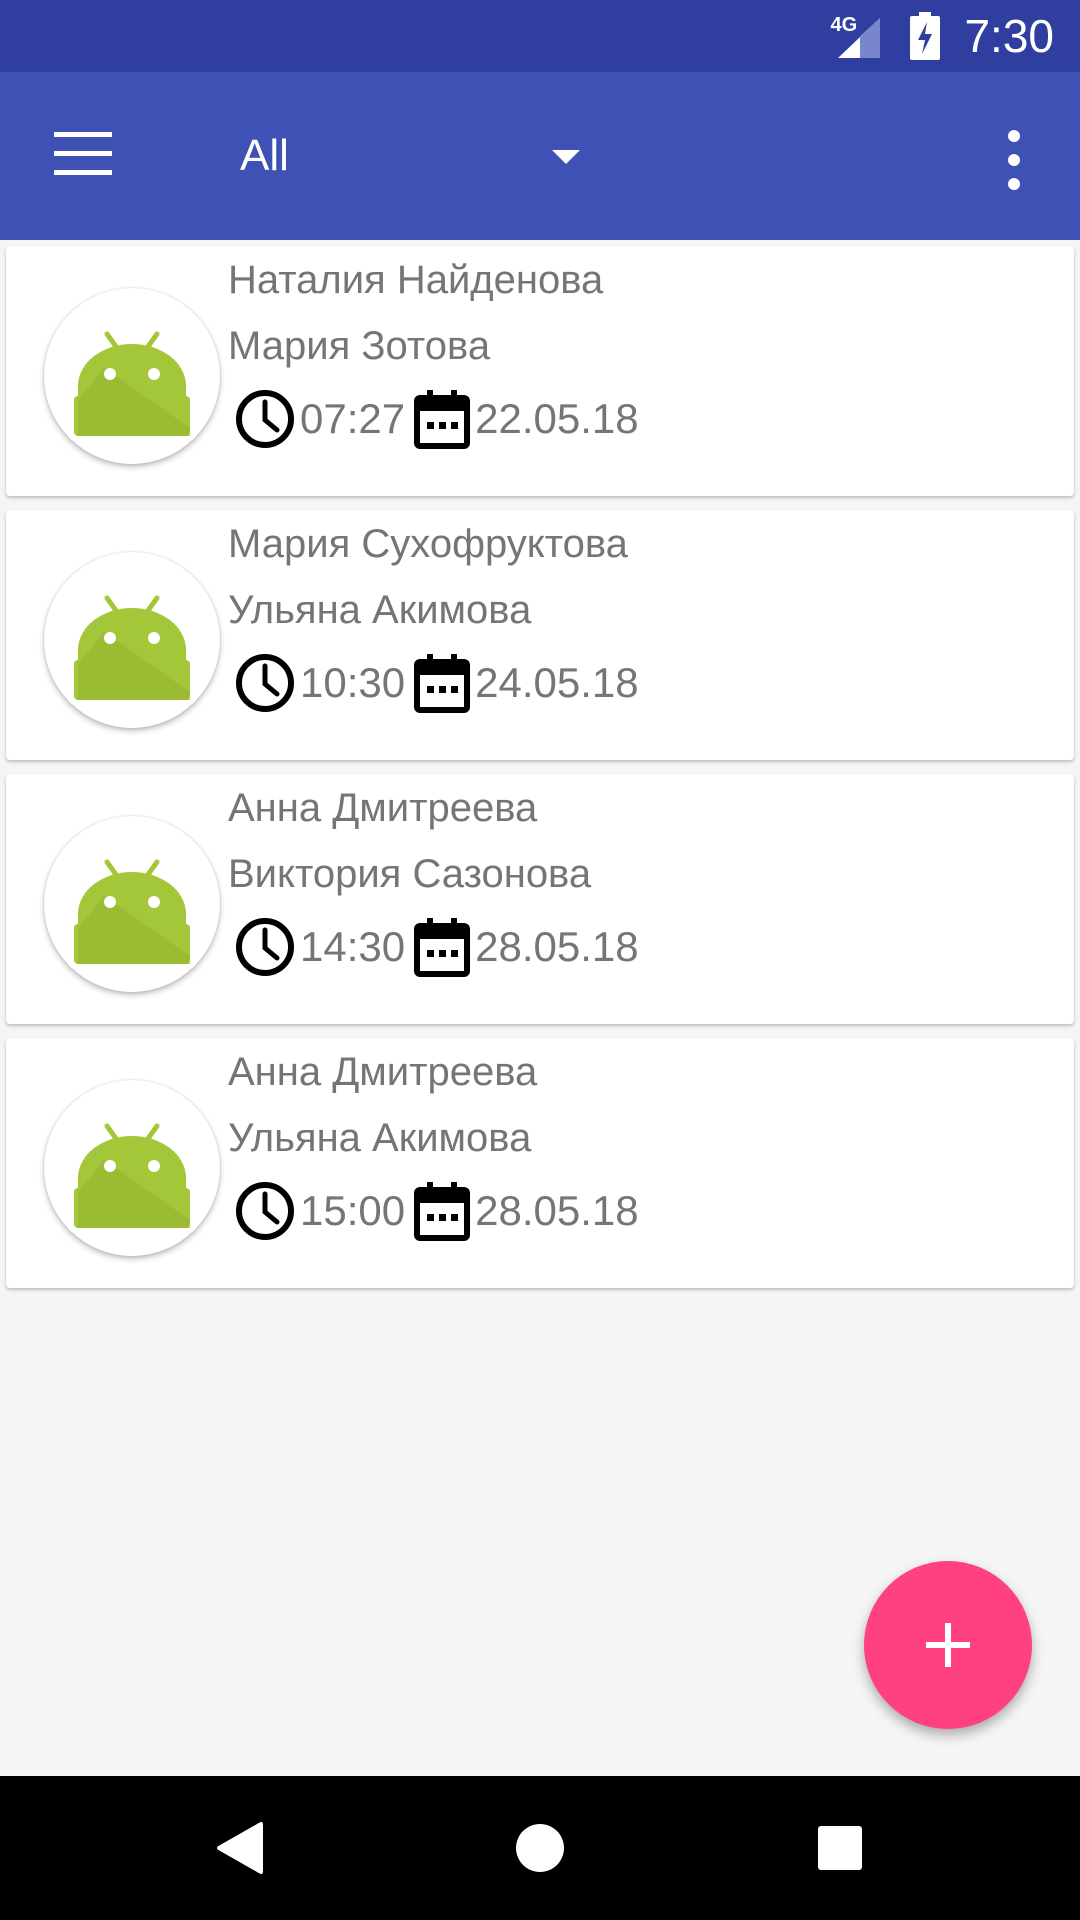 The image size is (1080, 1920). What do you see at coordinates (1014, 160) in the screenshot?
I see `overflow-menu-icon` at bounding box center [1014, 160].